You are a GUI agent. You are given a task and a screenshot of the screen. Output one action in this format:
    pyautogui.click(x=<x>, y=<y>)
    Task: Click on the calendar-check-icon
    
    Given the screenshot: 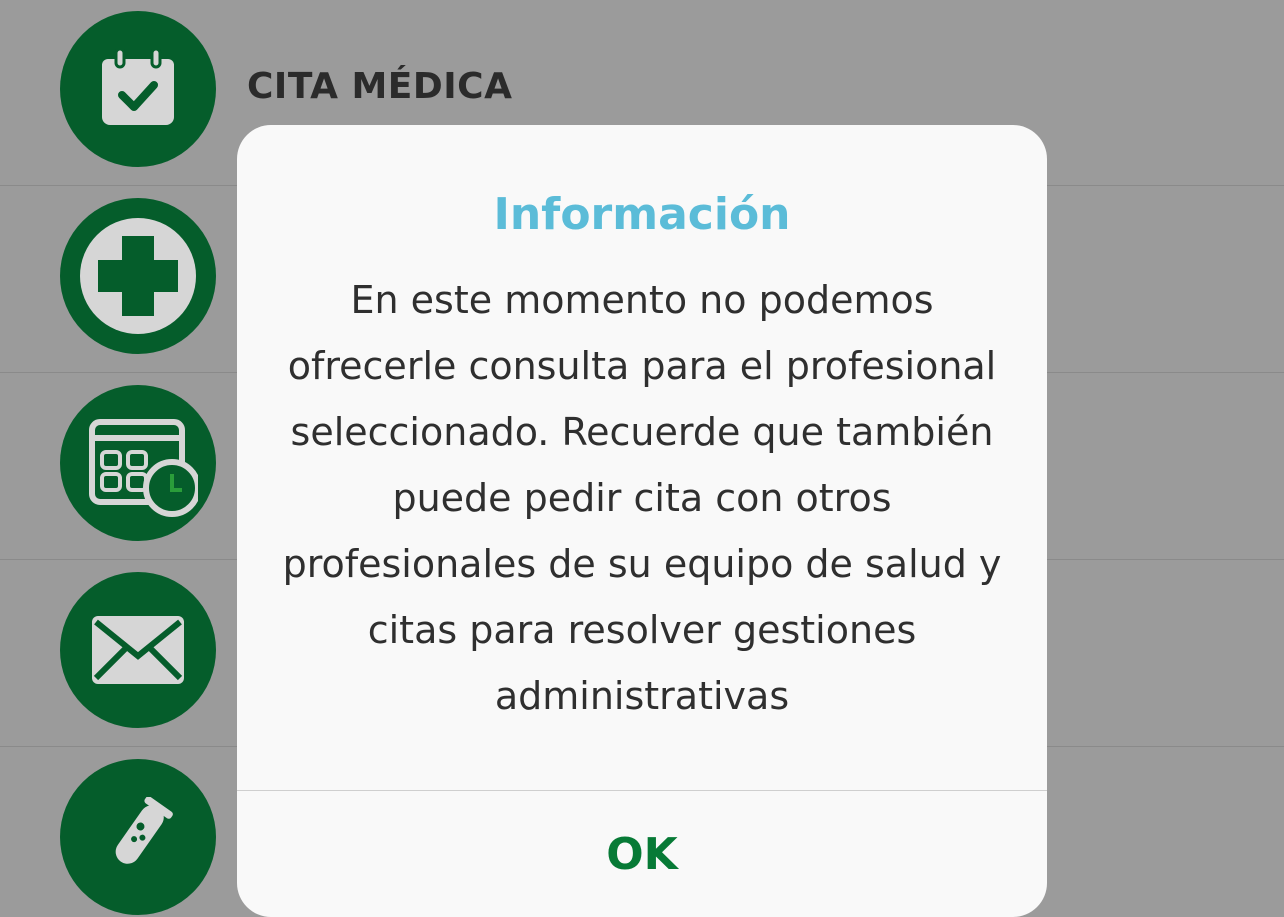 What is the action you would take?
    pyautogui.click(x=138, y=89)
    